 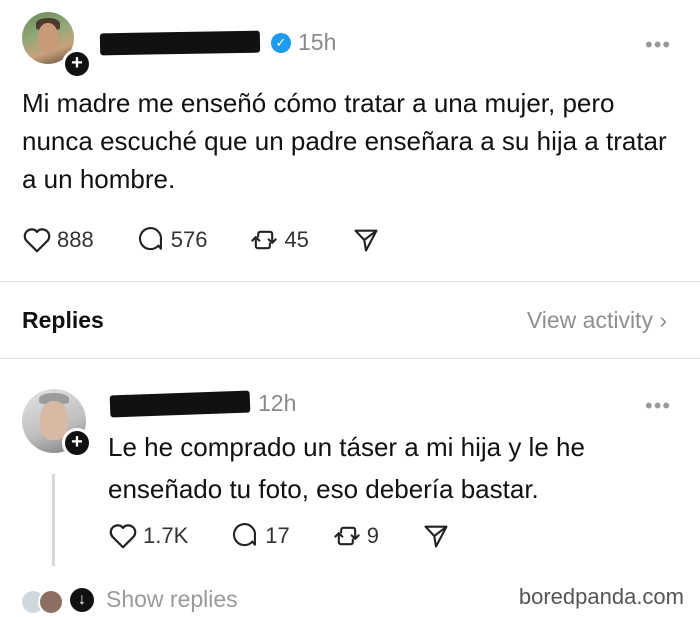 I want to click on post-actions: 888 576 45, so click(x=222, y=240).